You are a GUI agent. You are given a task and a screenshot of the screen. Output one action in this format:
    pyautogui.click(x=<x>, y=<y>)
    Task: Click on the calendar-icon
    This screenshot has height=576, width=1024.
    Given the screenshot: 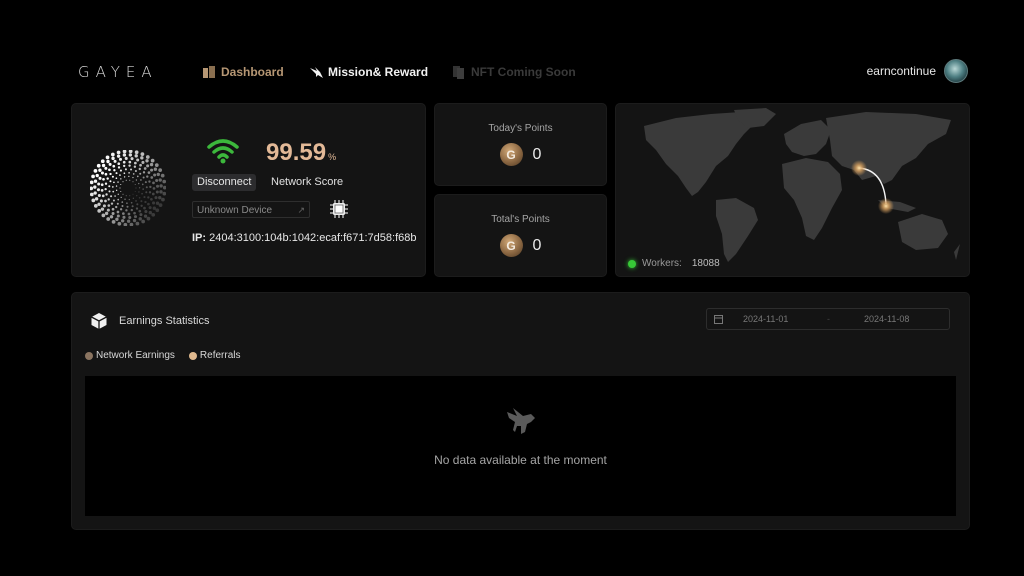 What is the action you would take?
    pyautogui.click(x=718, y=319)
    